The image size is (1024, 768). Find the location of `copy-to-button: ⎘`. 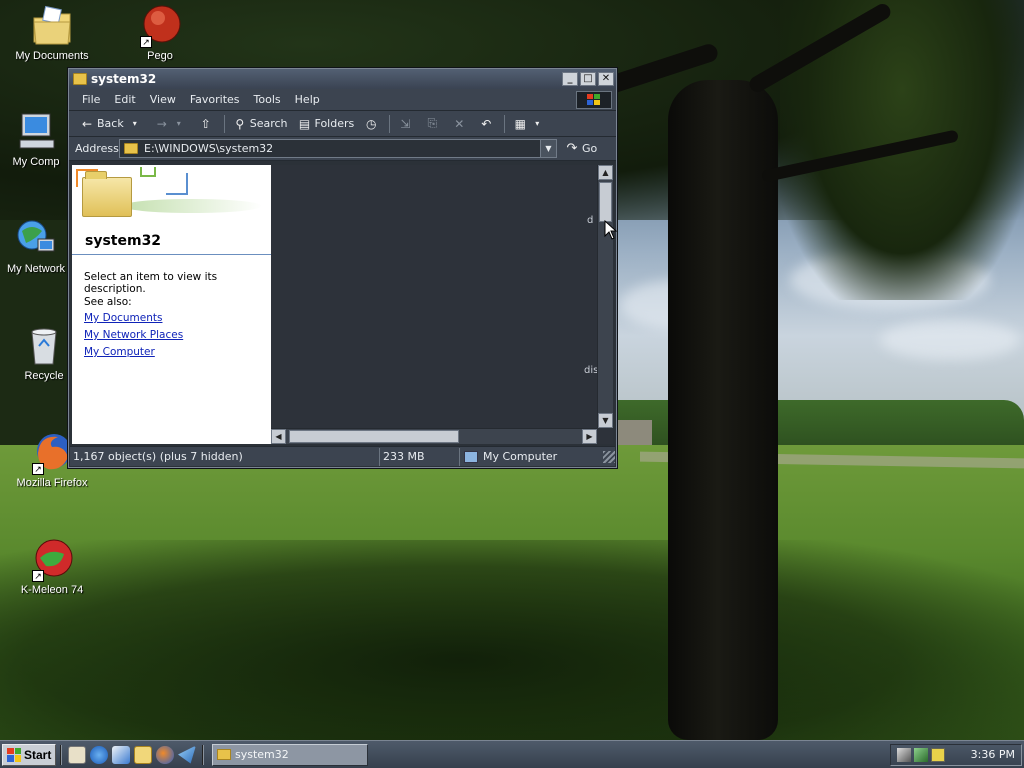

copy-to-button: ⎘ is located at coordinates (433, 124).